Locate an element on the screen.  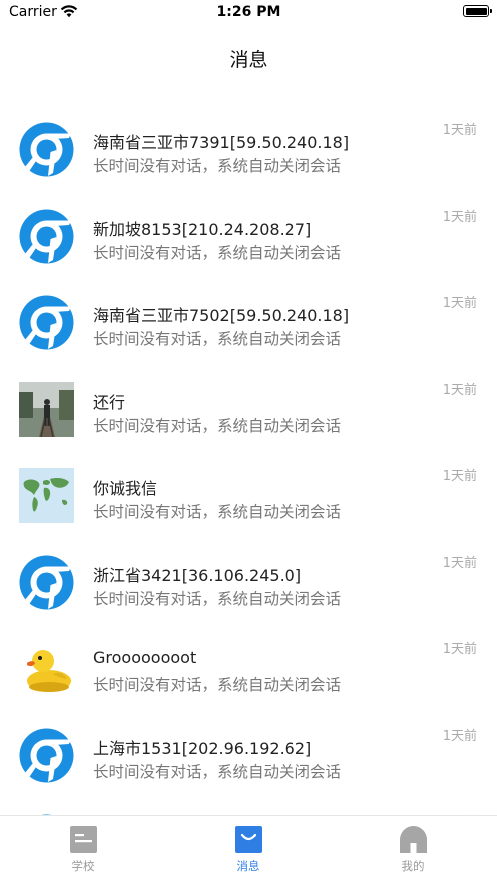
conversation-title: 浙江省3421[36.106.245.0] is located at coordinates (197, 575).